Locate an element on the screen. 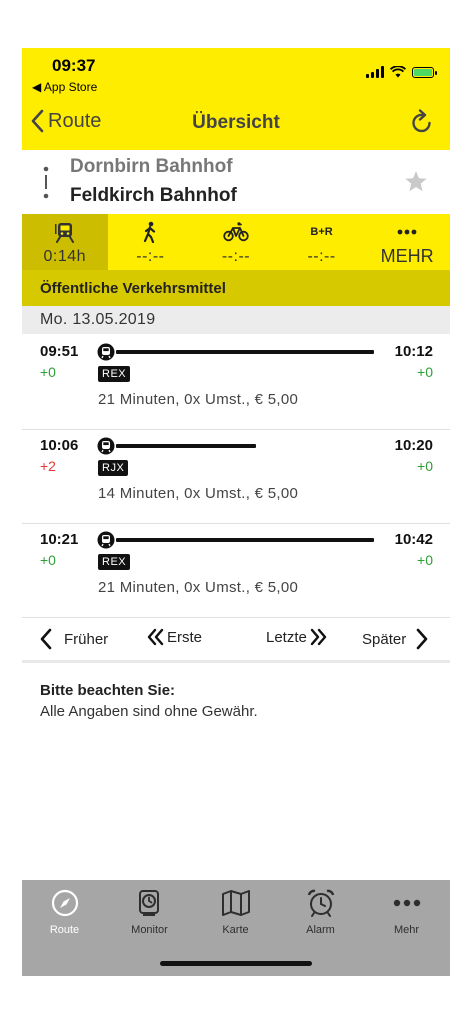 Image resolution: width=473 pixels, height=1024 pixels. wifi-icon is located at coordinates (398, 72).